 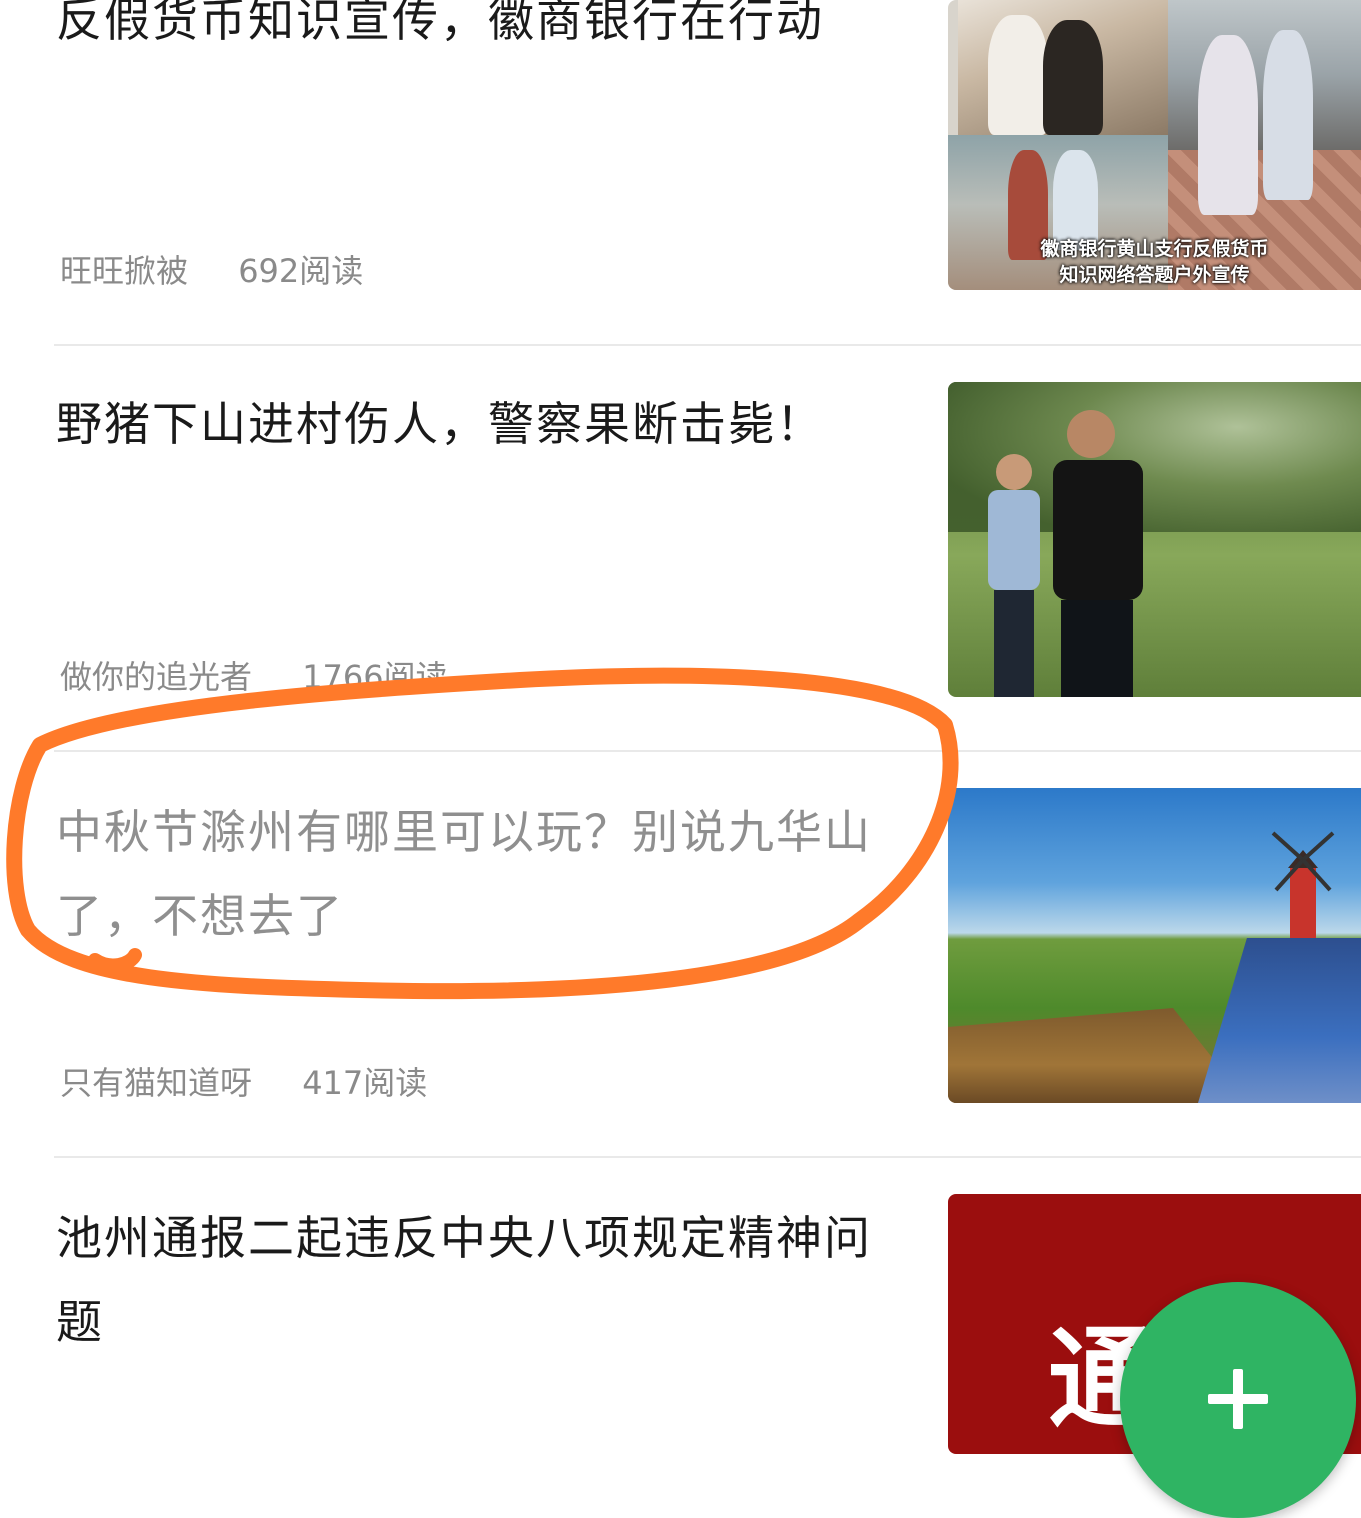 I want to click on article-read-count: 417阅读, so click(x=365, y=1083).